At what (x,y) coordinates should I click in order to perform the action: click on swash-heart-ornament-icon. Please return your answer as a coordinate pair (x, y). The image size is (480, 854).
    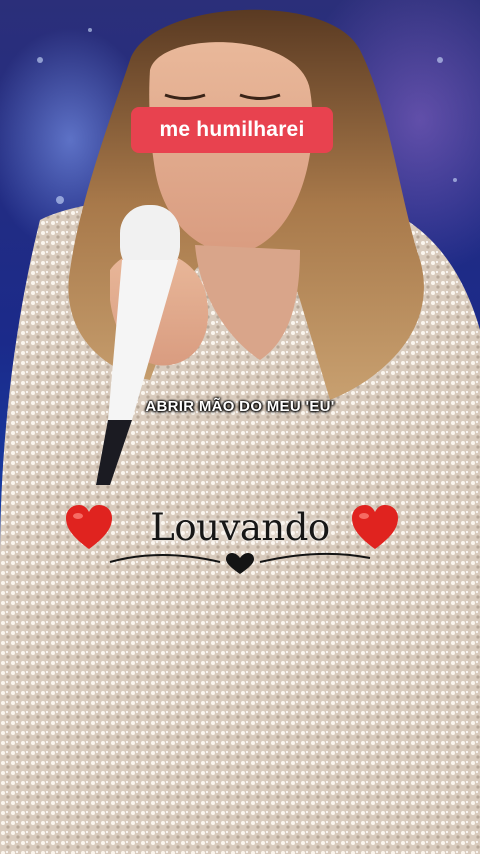
    Looking at the image, I should click on (240, 563).